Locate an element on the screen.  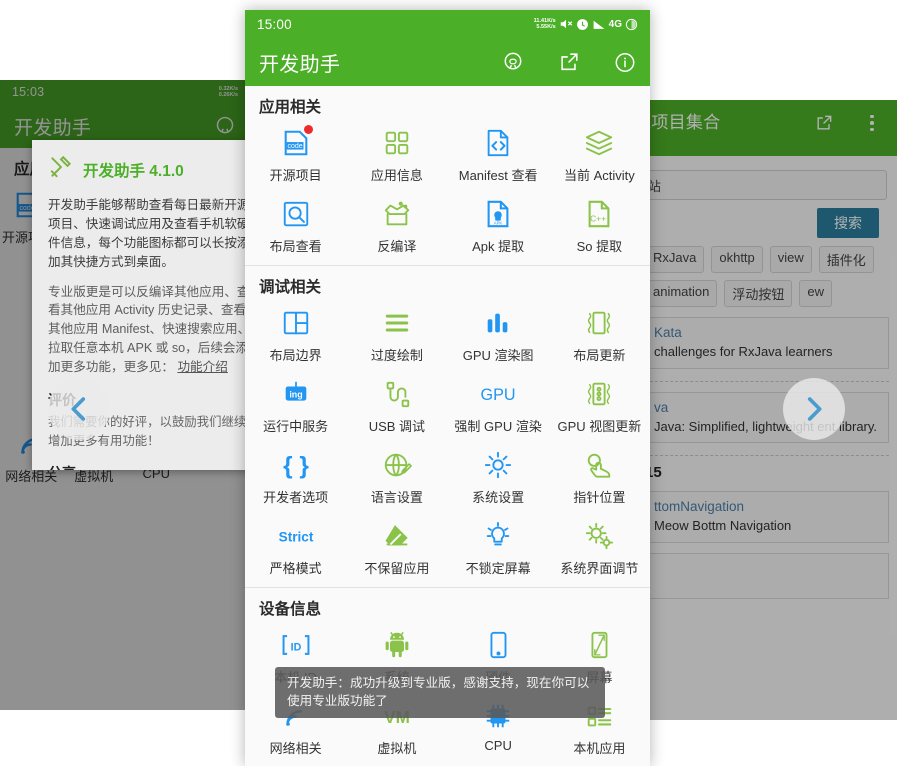
tag-chip: animation is located at coordinates (681, 293).